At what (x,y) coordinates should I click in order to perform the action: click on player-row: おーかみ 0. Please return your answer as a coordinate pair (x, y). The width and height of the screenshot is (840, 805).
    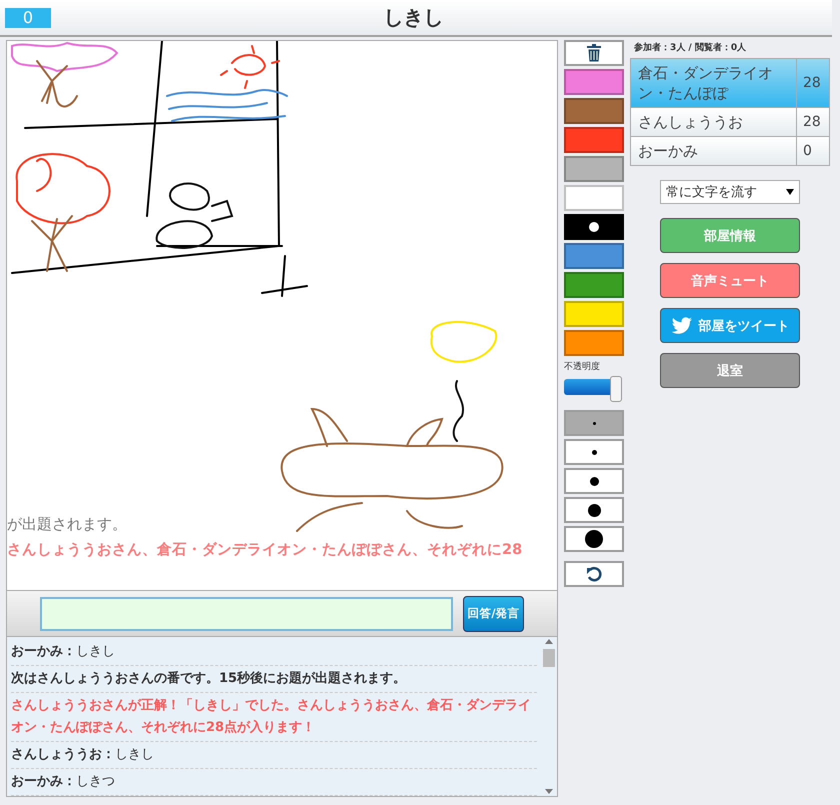
    Looking at the image, I should click on (730, 151).